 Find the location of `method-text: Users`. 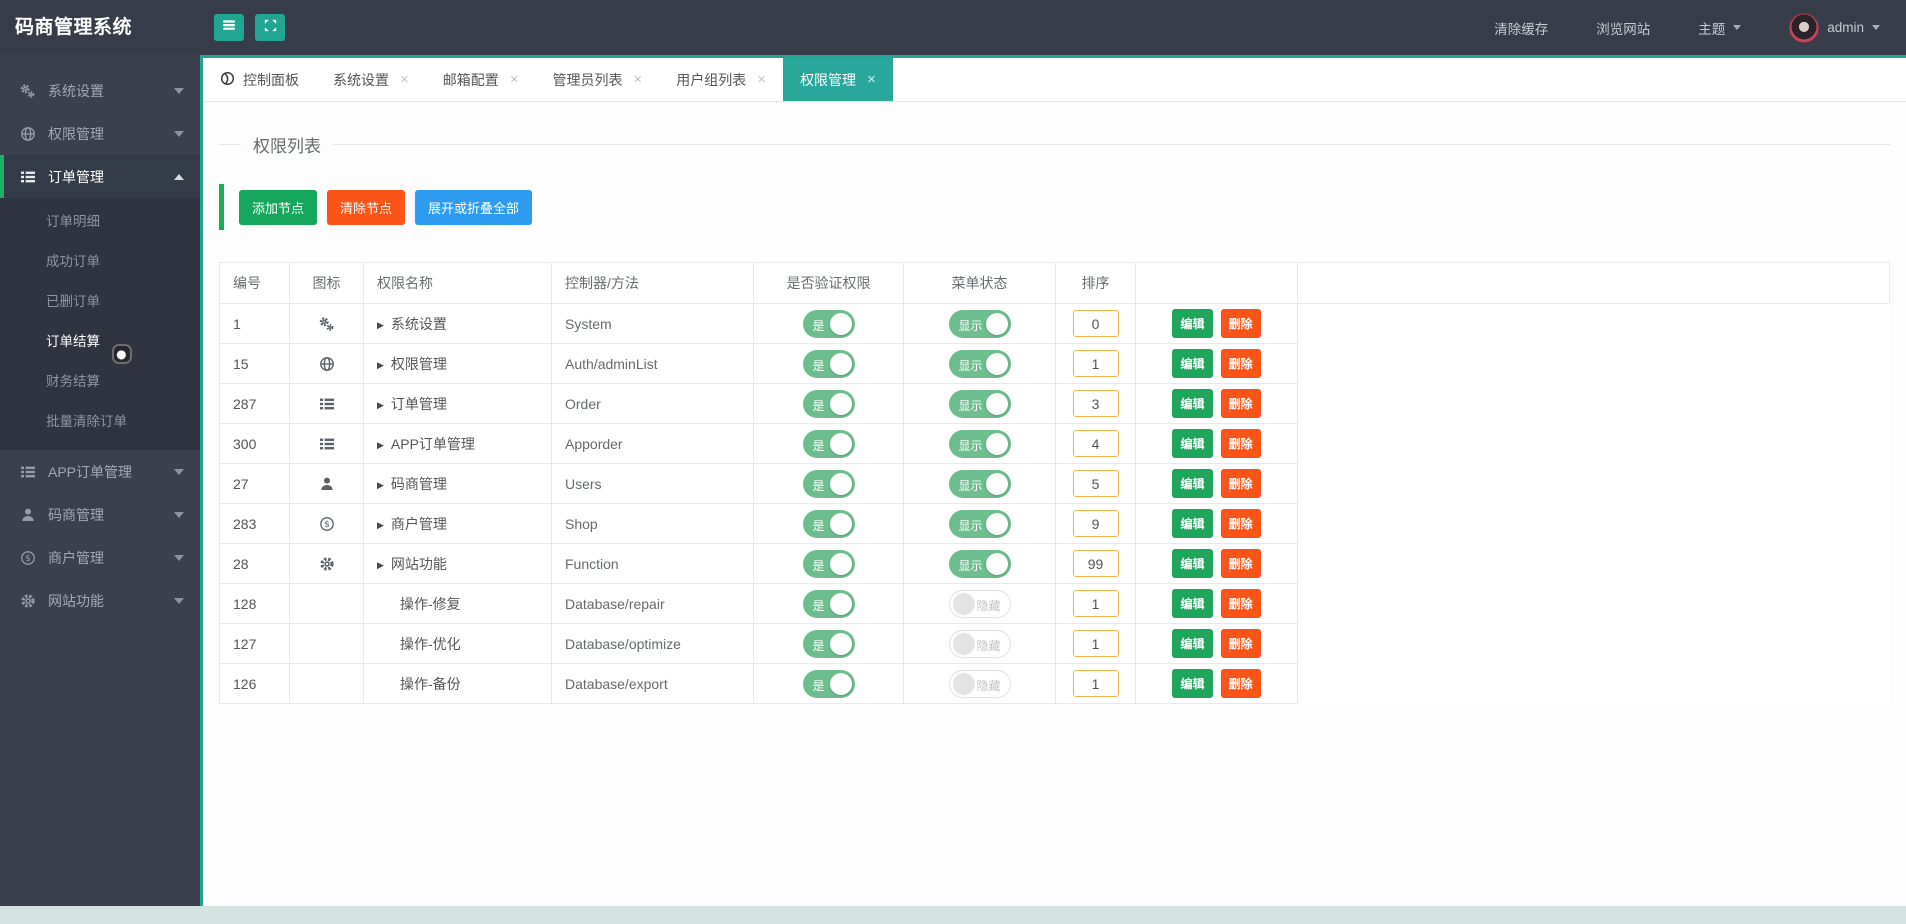

method-text: Users is located at coordinates (583, 483).